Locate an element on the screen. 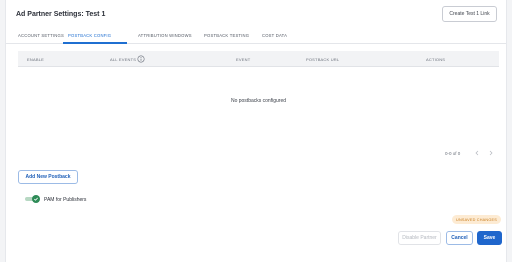  column-header-actions: ACTIONS is located at coordinates (436, 59).